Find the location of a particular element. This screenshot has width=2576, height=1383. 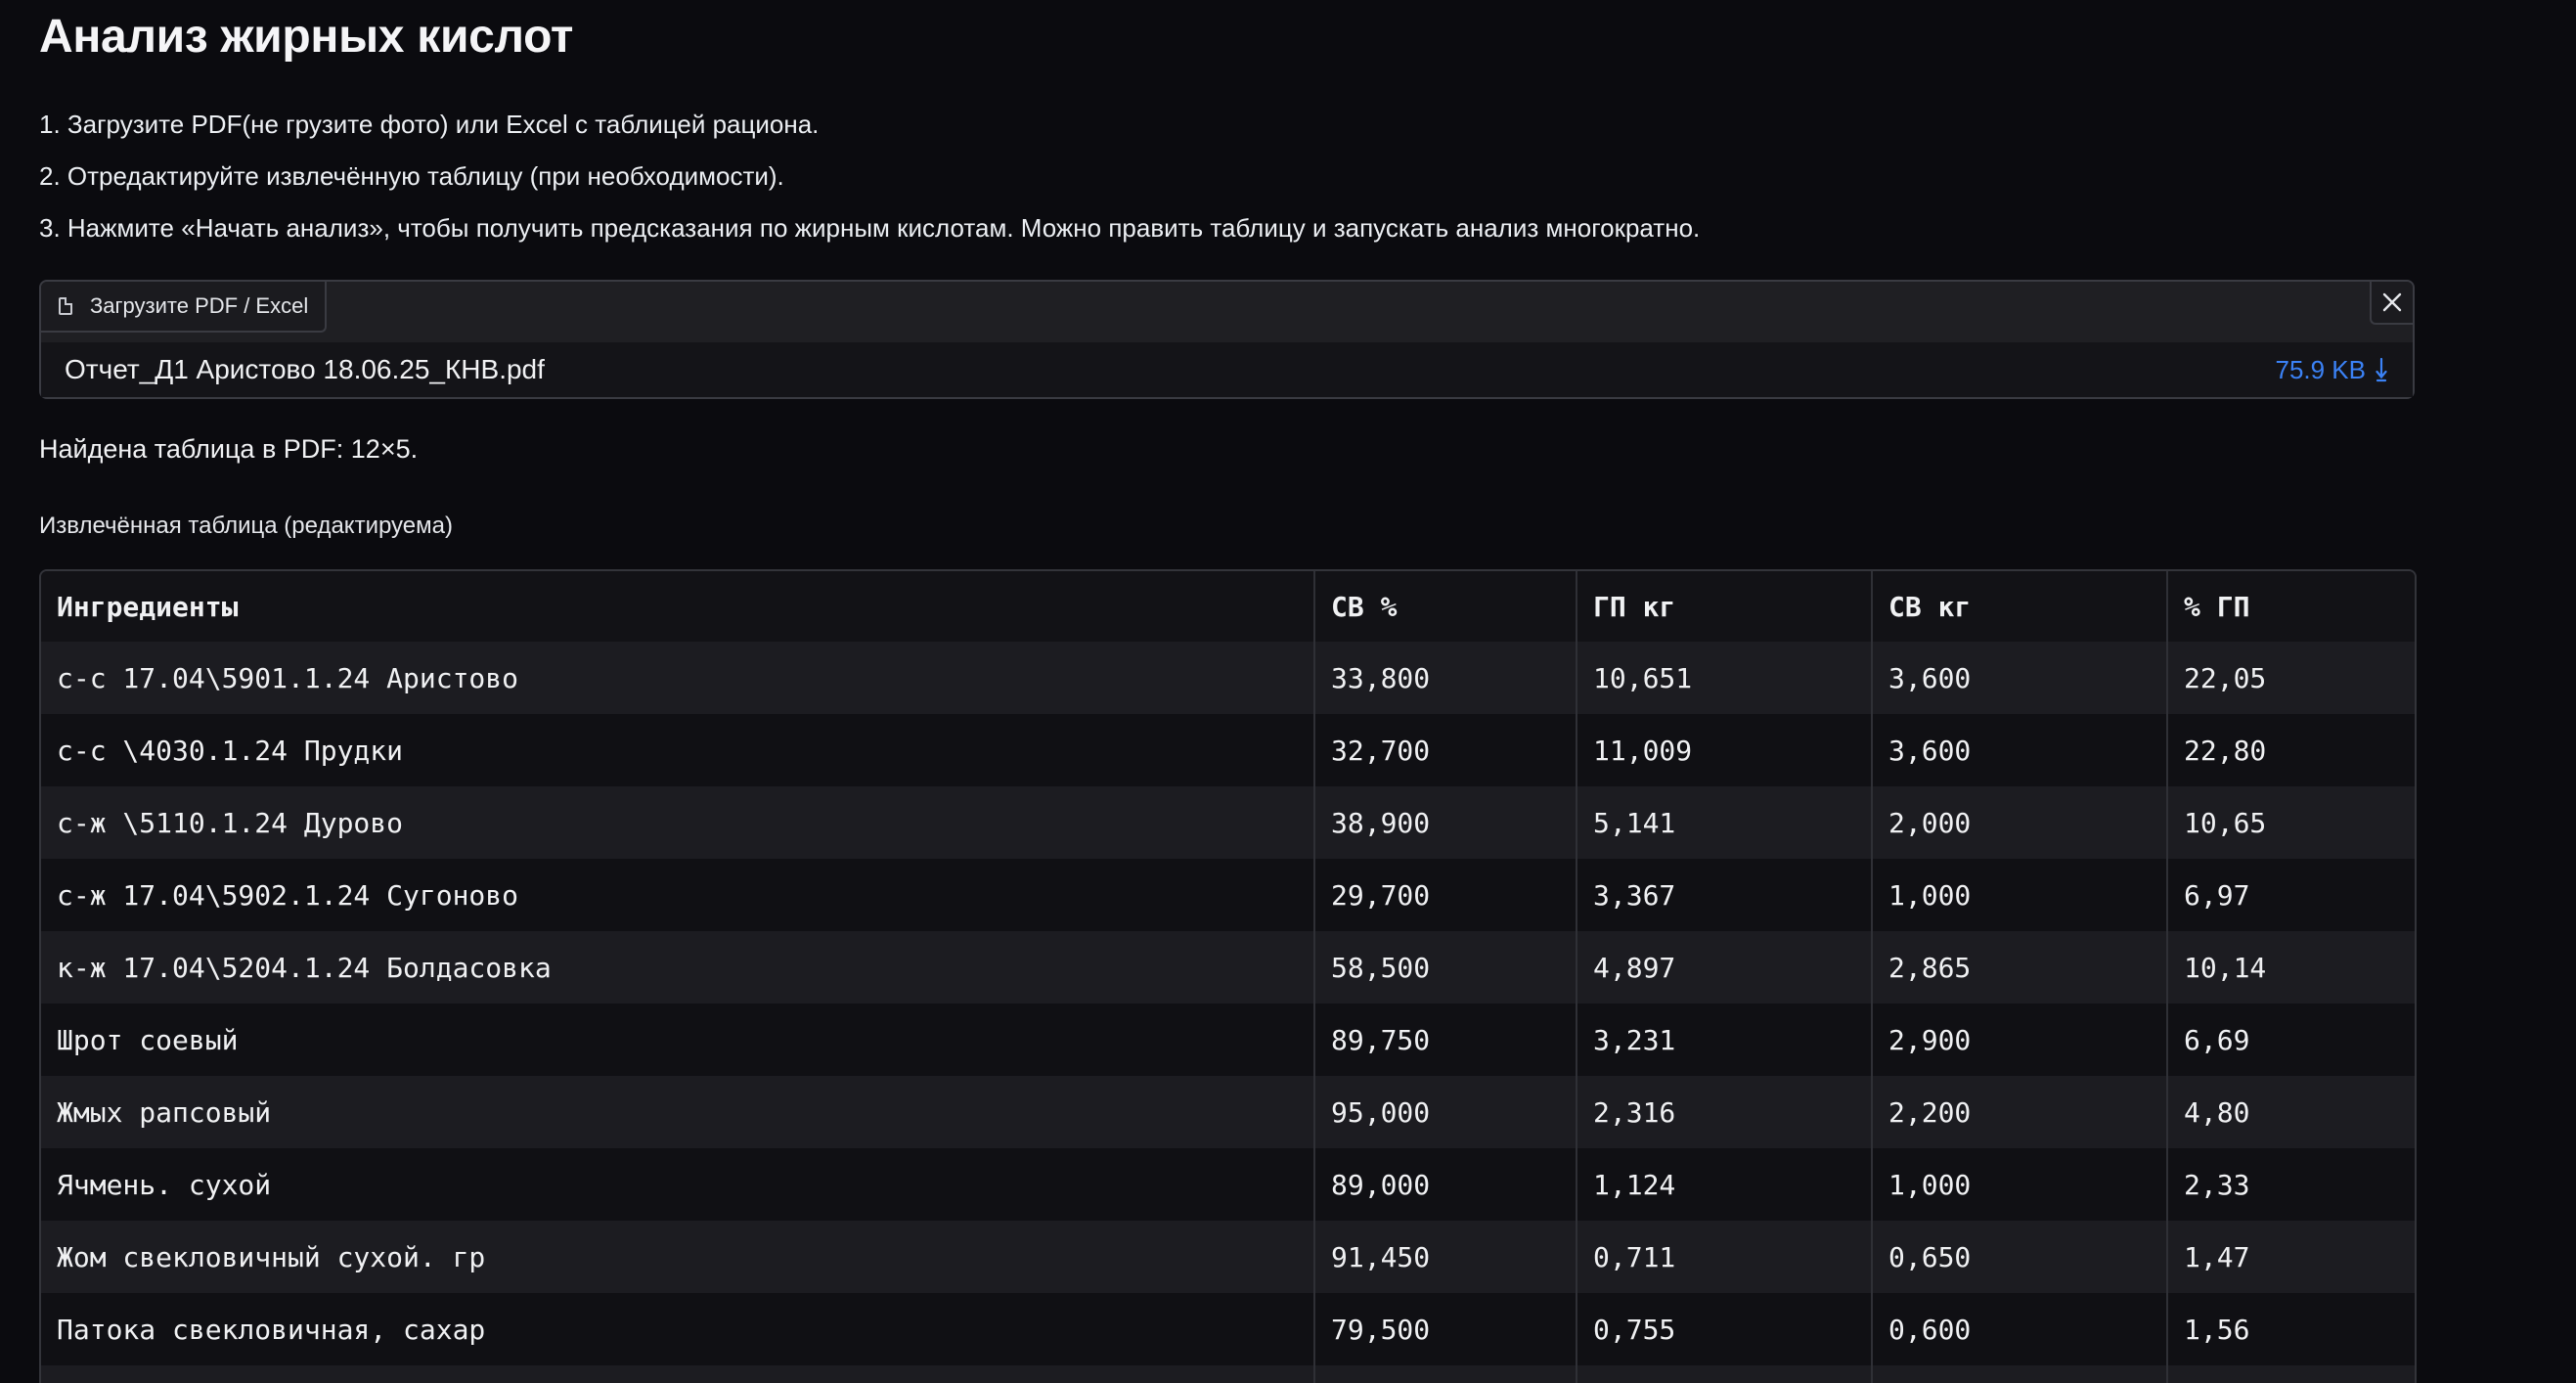

table-cell: с-с \4030.1.24 Прудки is located at coordinates (678, 750).